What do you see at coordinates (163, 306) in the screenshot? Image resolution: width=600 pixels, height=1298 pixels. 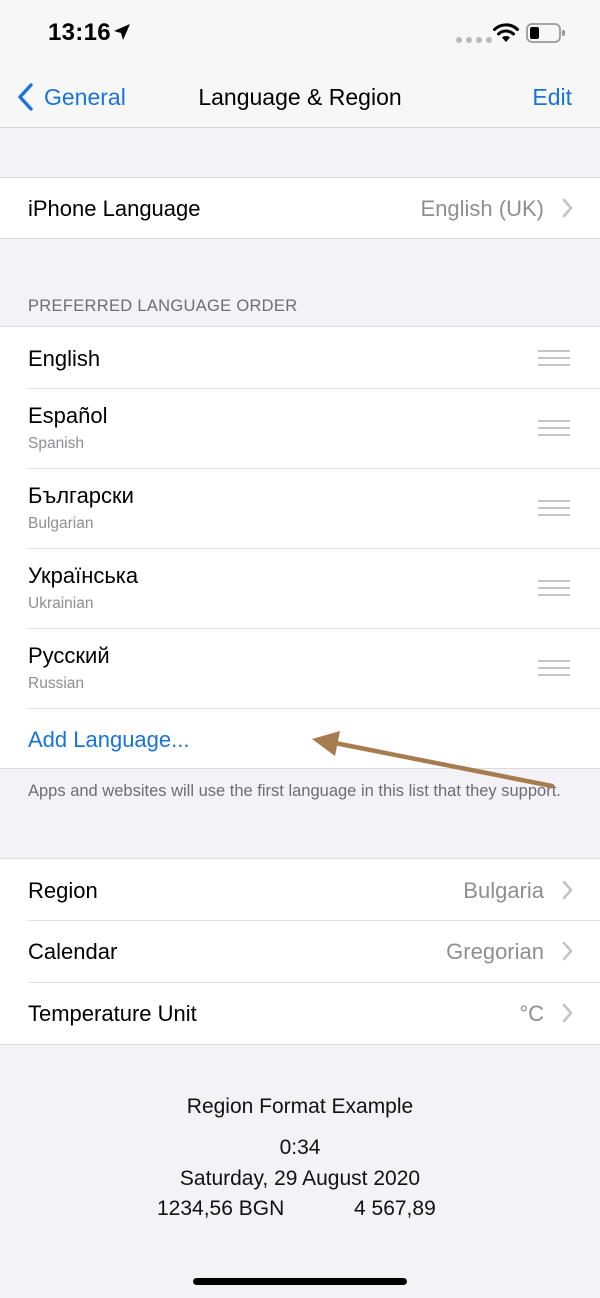 I see `preferred-language-header: PREFERRED LANGUAGE ORDER` at bounding box center [163, 306].